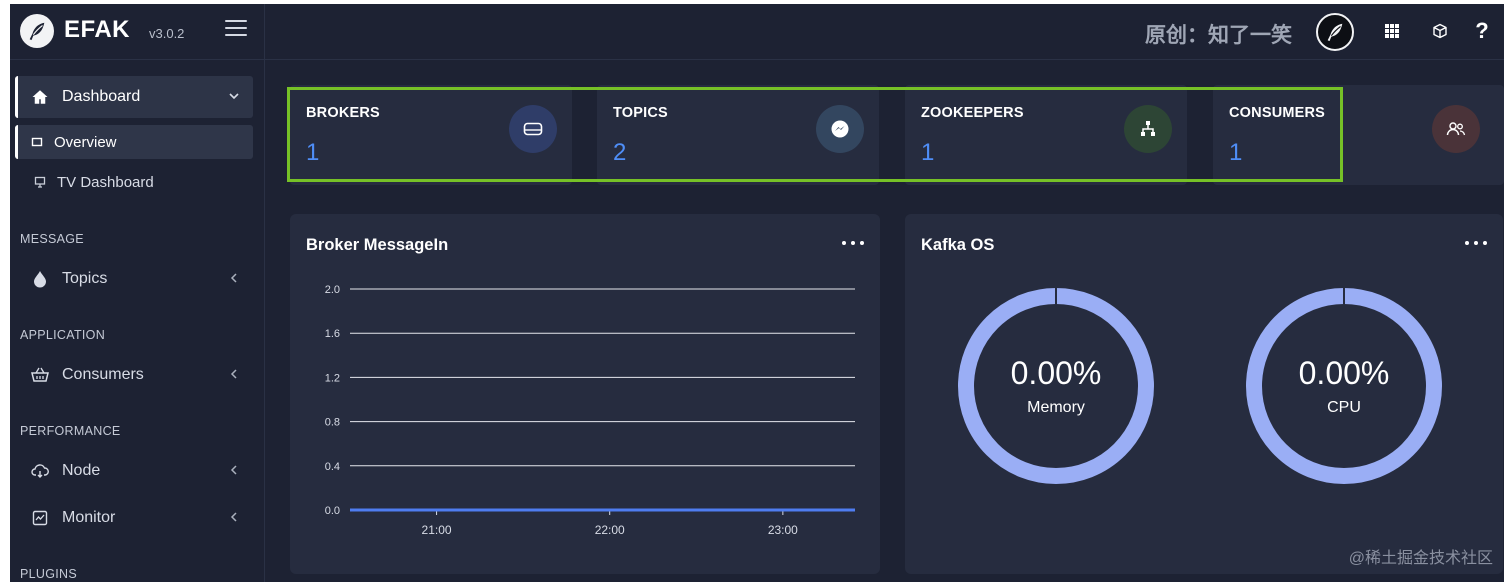  I want to click on stat-value: 2, so click(620, 152).